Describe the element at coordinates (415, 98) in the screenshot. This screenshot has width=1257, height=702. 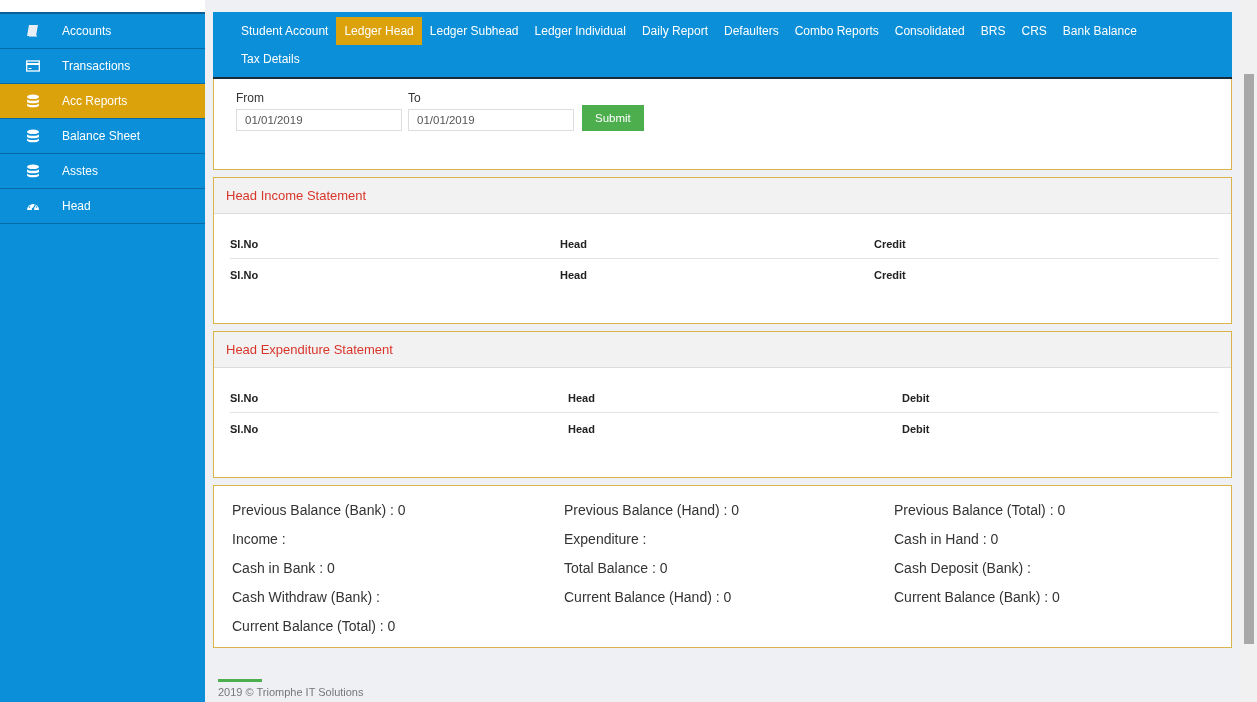
I see `field-label: To` at that location.